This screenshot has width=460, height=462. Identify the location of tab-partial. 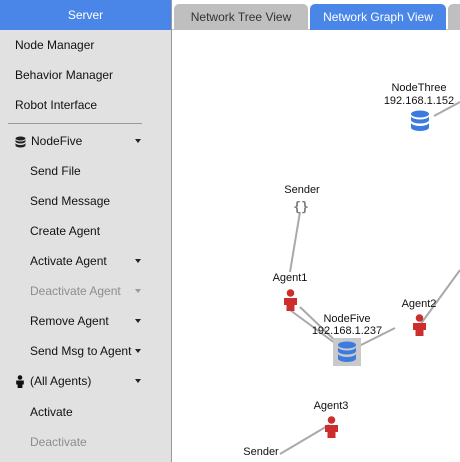
(454, 17).